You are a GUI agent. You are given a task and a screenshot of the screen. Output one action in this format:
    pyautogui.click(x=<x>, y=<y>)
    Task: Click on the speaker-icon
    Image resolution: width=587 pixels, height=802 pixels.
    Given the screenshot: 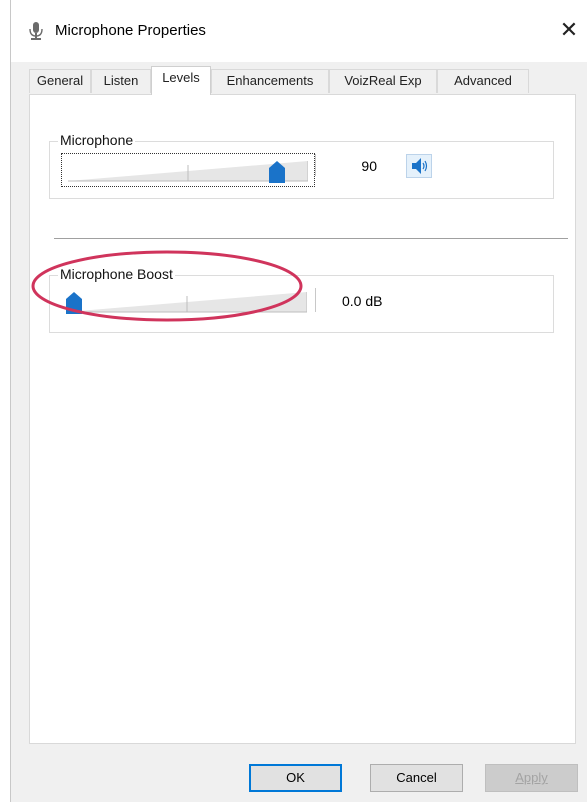 What is the action you would take?
    pyautogui.click(x=420, y=166)
    